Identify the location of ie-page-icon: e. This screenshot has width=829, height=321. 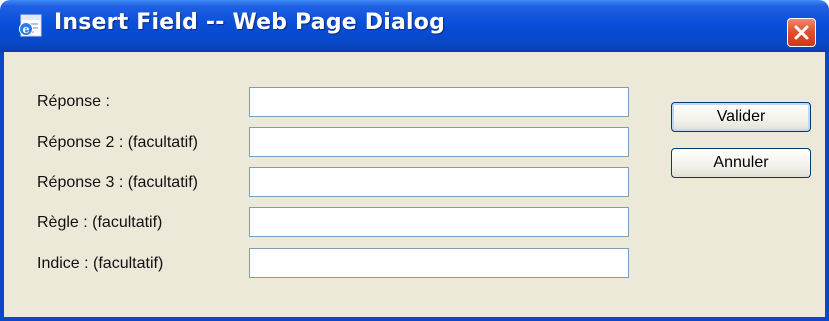
(30, 25).